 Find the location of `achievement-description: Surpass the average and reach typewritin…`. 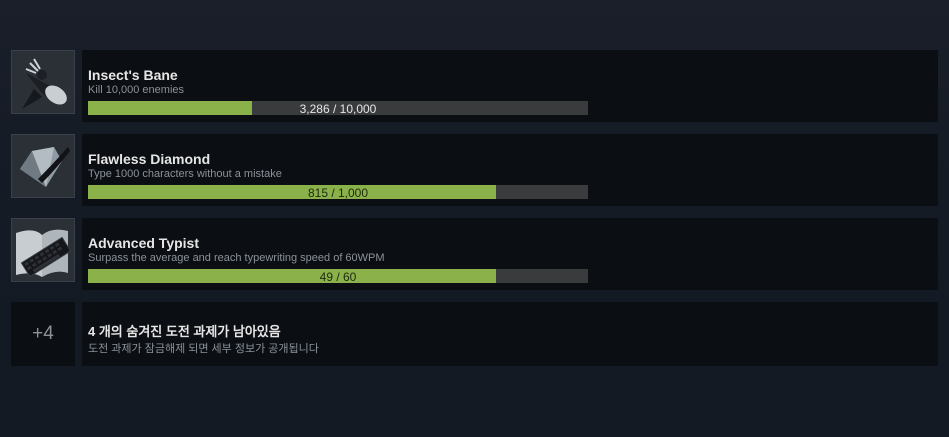

achievement-description: Surpass the average and reach typewritin… is located at coordinates (236, 258).